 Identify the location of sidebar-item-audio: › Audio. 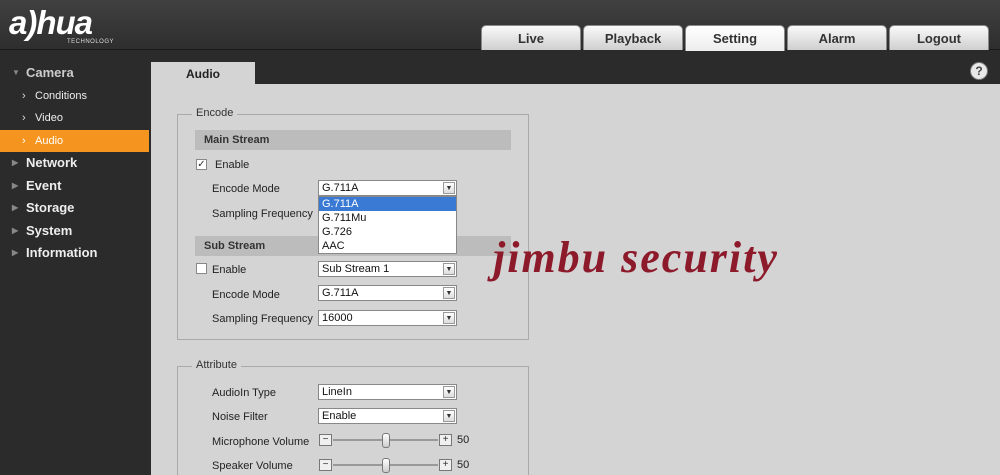
(74, 140).